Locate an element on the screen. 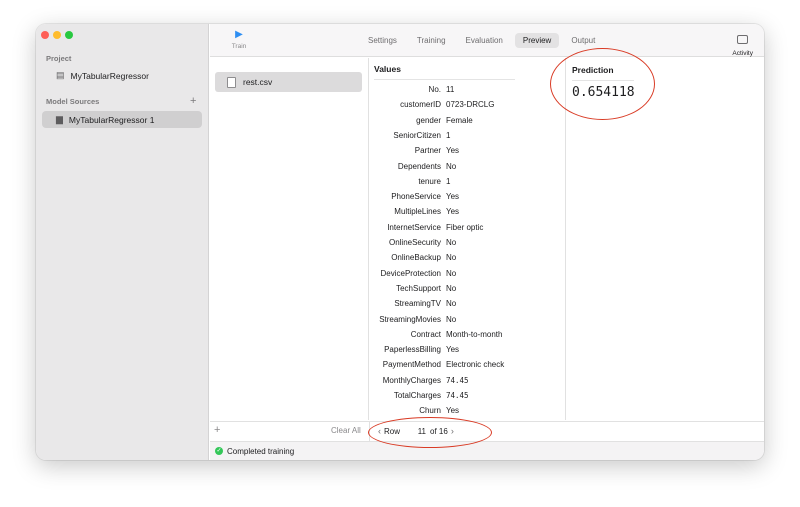 Image resolution: width=800 pixels, height=507 pixels. value-row: No. 11 is located at coordinates (468, 92).